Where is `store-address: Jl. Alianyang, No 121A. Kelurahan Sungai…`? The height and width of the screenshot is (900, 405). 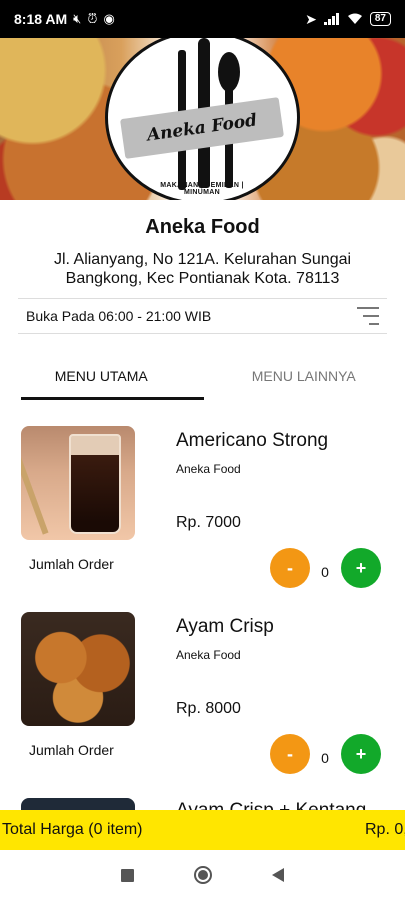 store-address: Jl. Alianyang, No 121A. Kelurahan Sungai… is located at coordinates (202, 269).